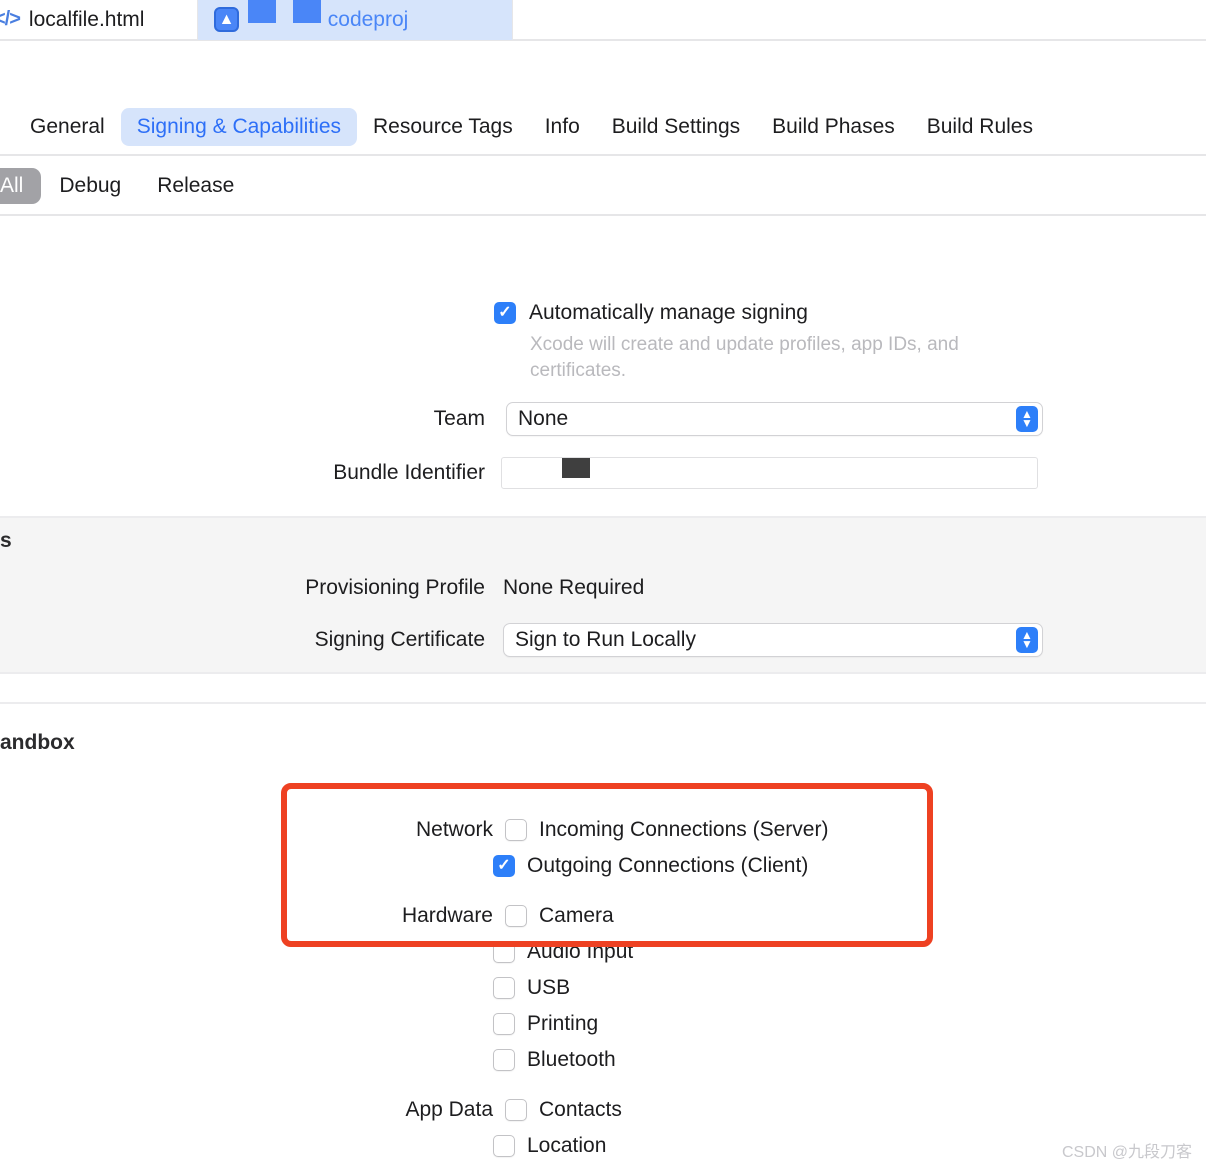 The height and width of the screenshot is (1170, 1206). What do you see at coordinates (668, 312) in the screenshot?
I see `auto-manage-signing-label: Automatically manage signing` at bounding box center [668, 312].